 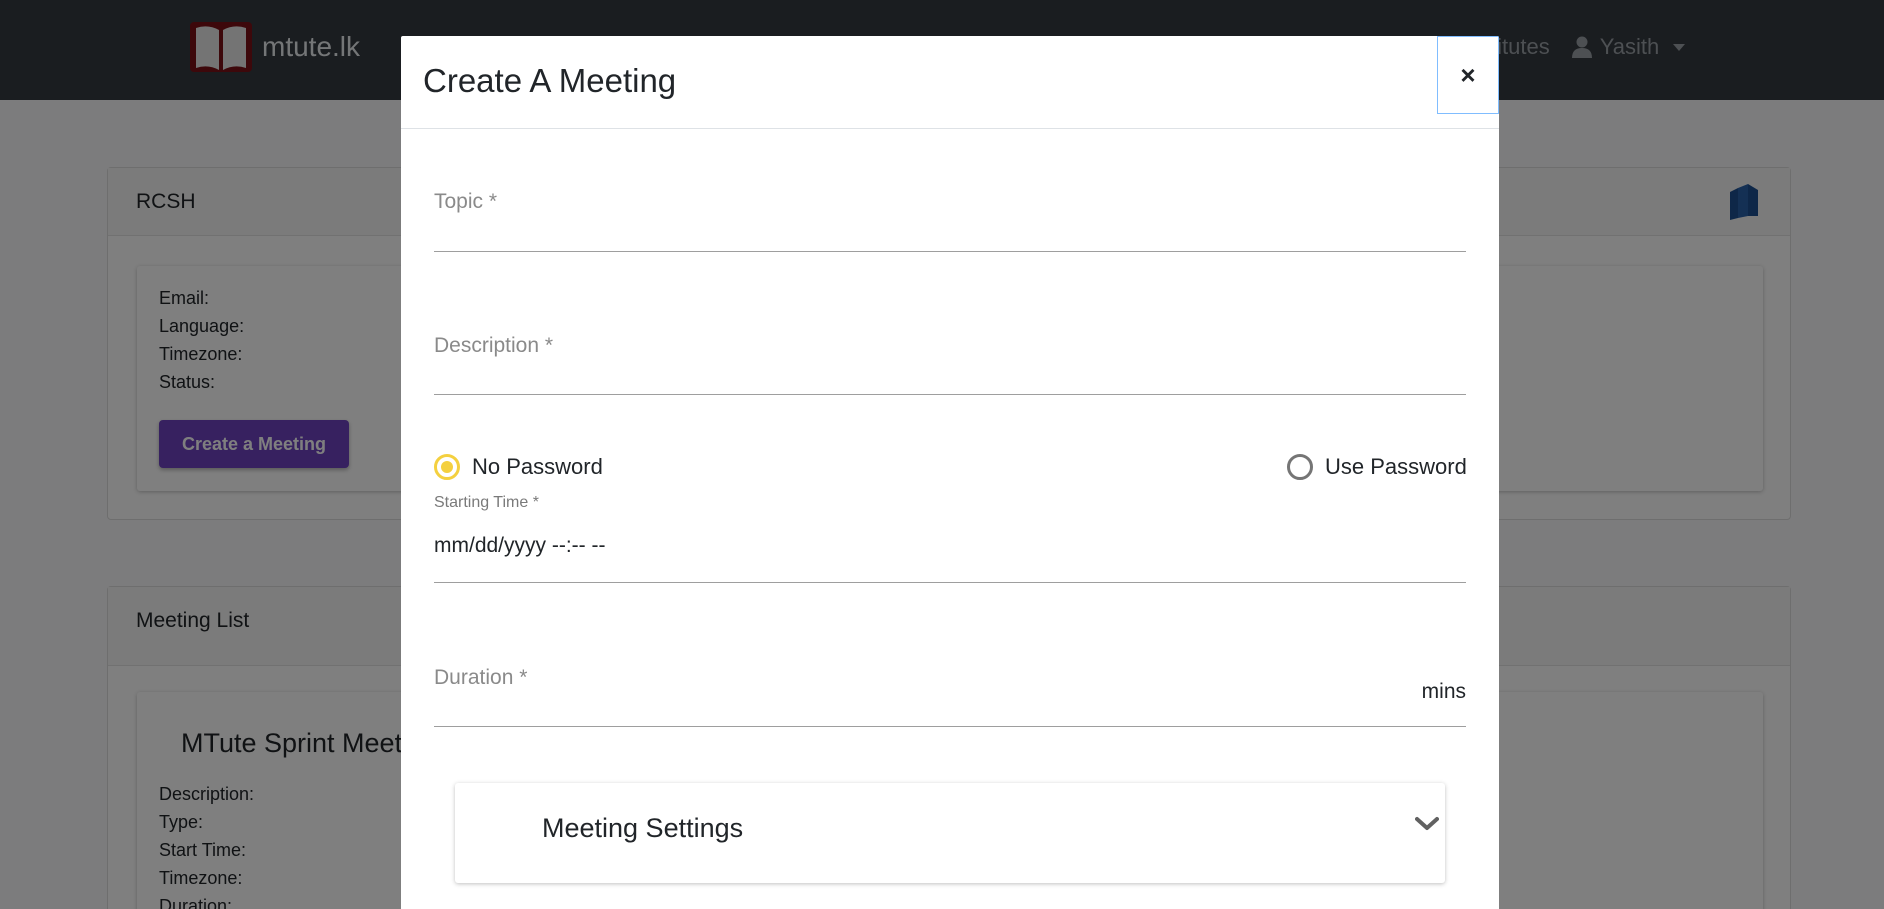 What do you see at coordinates (950, 833) in the screenshot?
I see `meeting-settings-panel: Meeting Settings` at bounding box center [950, 833].